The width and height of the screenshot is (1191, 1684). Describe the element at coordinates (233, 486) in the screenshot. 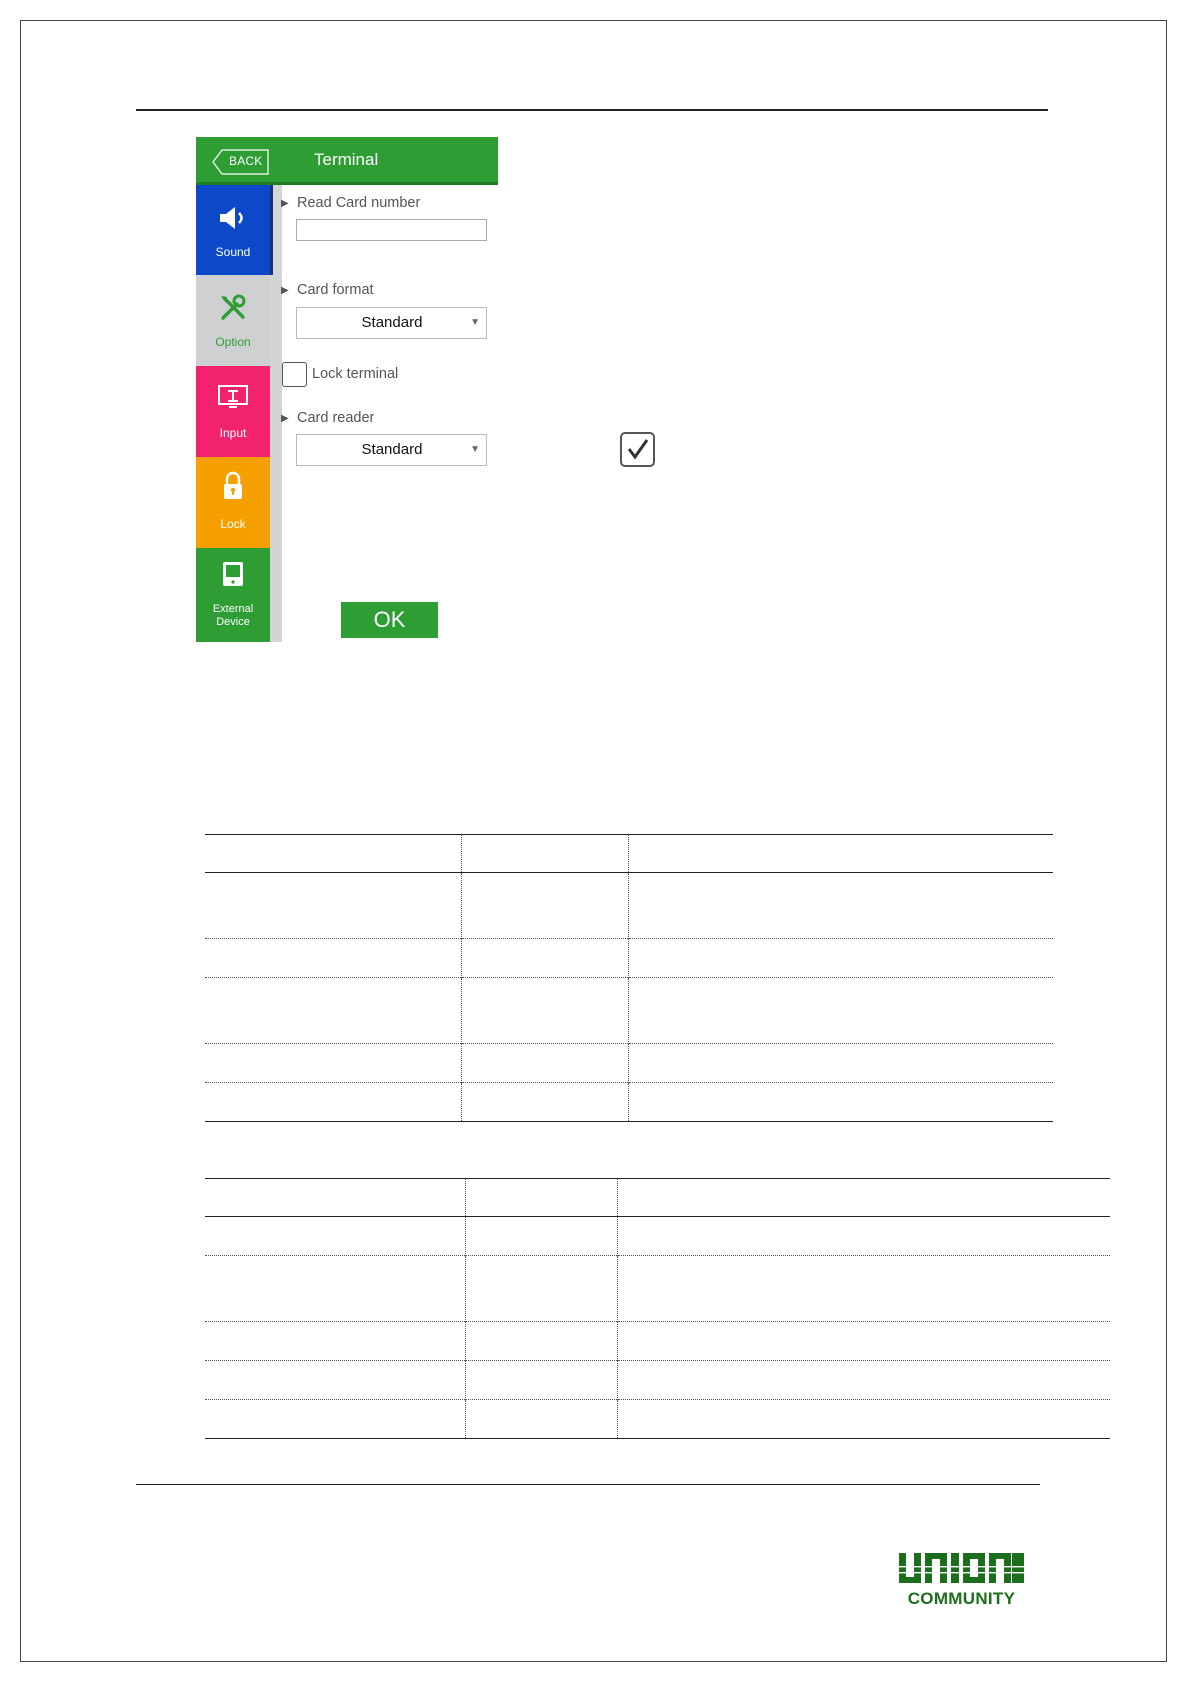

I see `padlock-icon` at that location.